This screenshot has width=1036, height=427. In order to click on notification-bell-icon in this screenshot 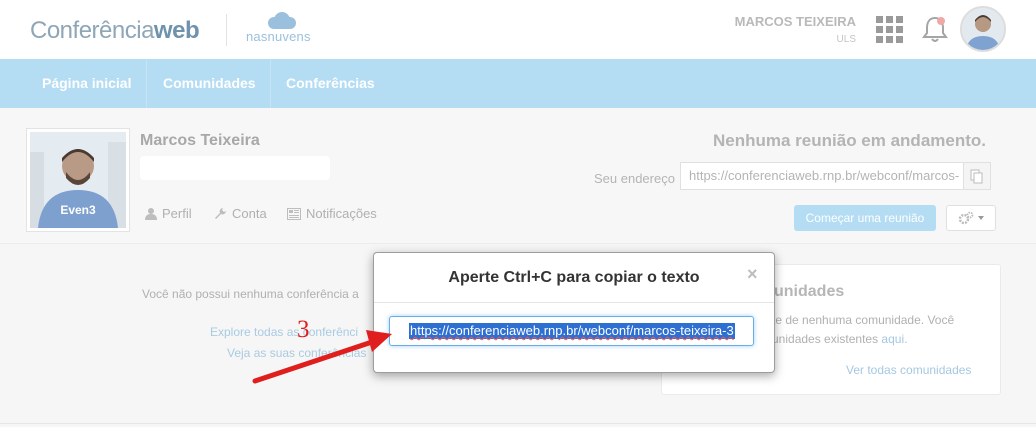, I will do `click(935, 29)`.